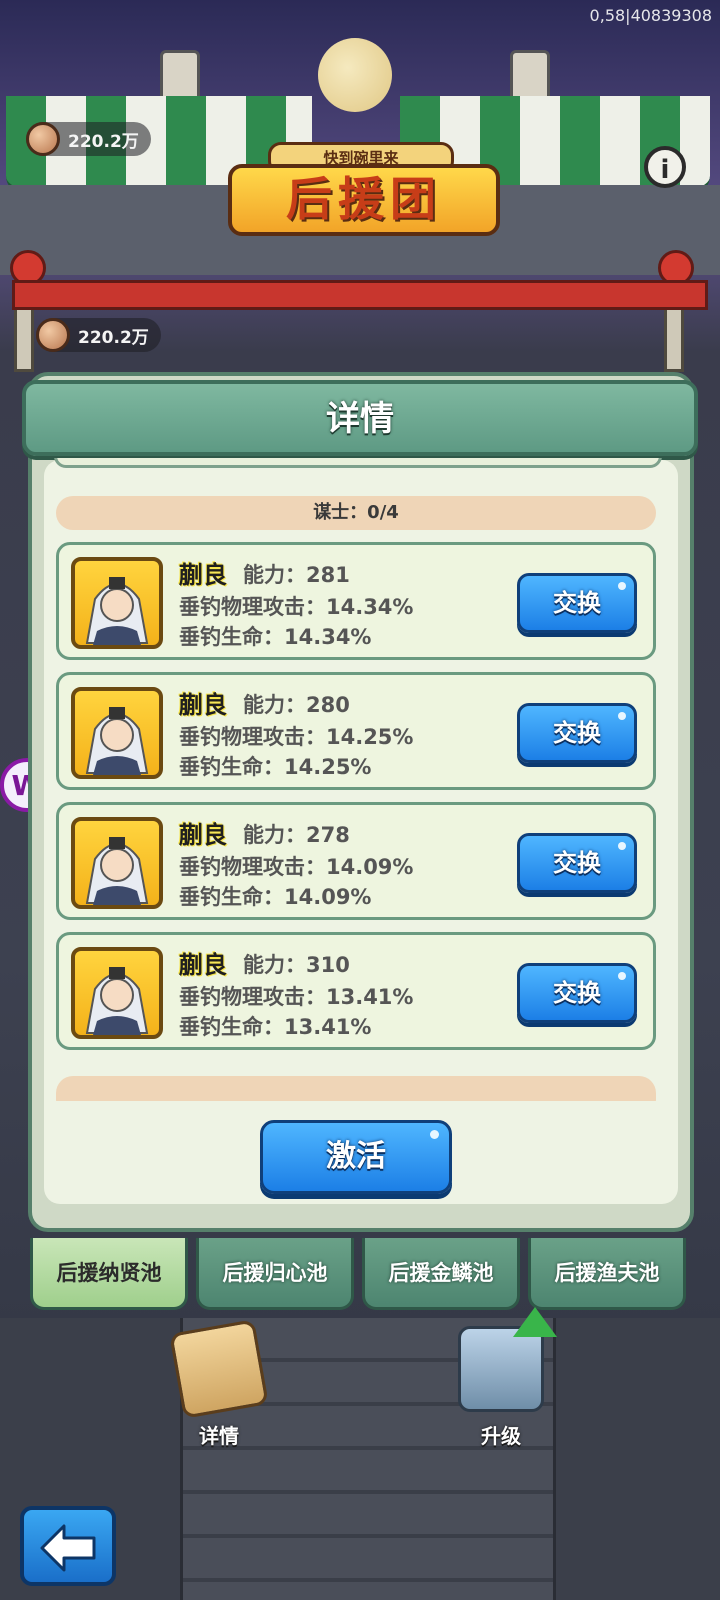 This screenshot has height=1600, width=720. I want to click on tab-recruit-pool: 后援纳贤池, so click(109, 1274).